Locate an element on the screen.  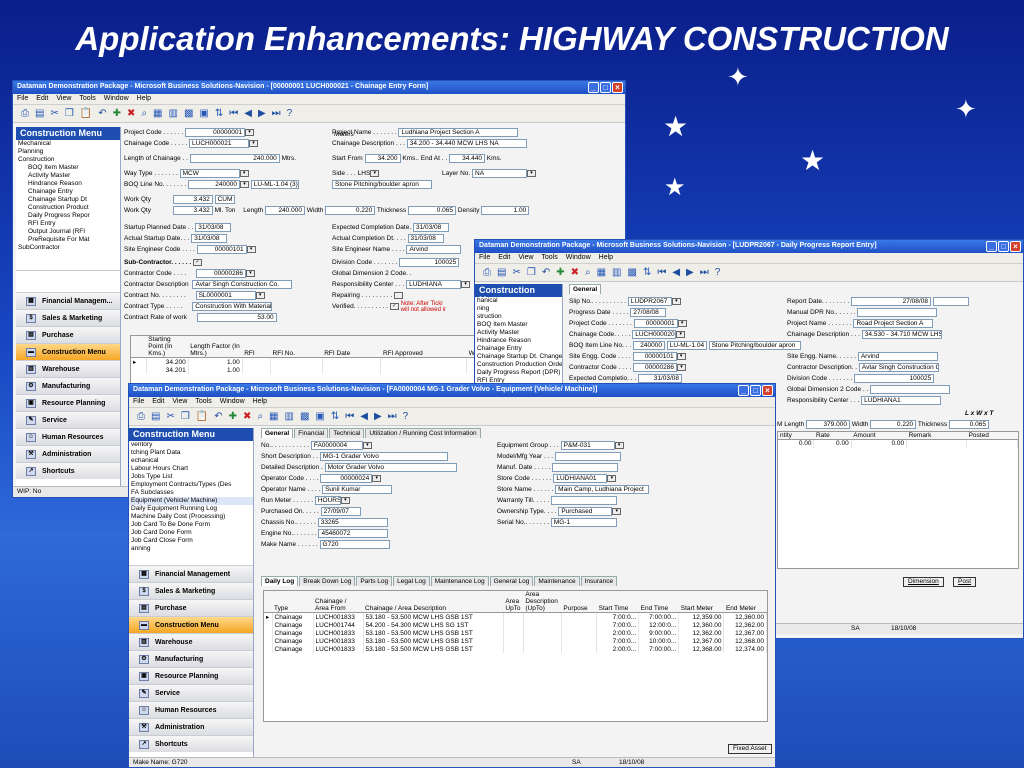
engine-no-field: 45460072 is located at coordinates (353, 533).